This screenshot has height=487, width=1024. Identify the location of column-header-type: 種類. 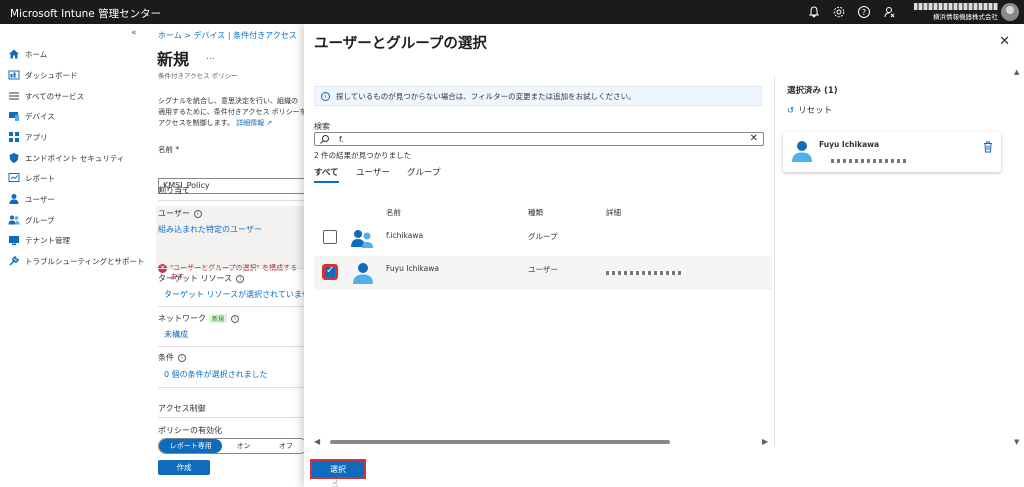
(535, 212).